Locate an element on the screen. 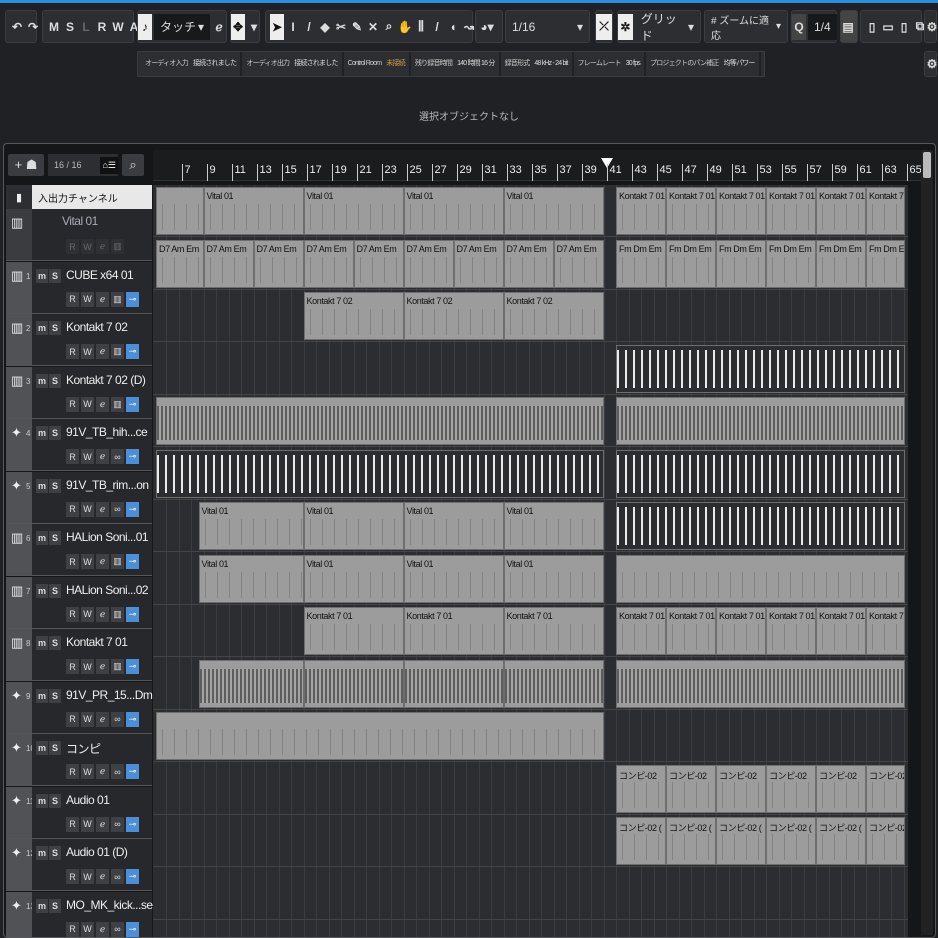 Image resolution: width=938 pixels, height=938 pixels. status-item: オーディオ入力 接続されました is located at coordinates (192, 64).